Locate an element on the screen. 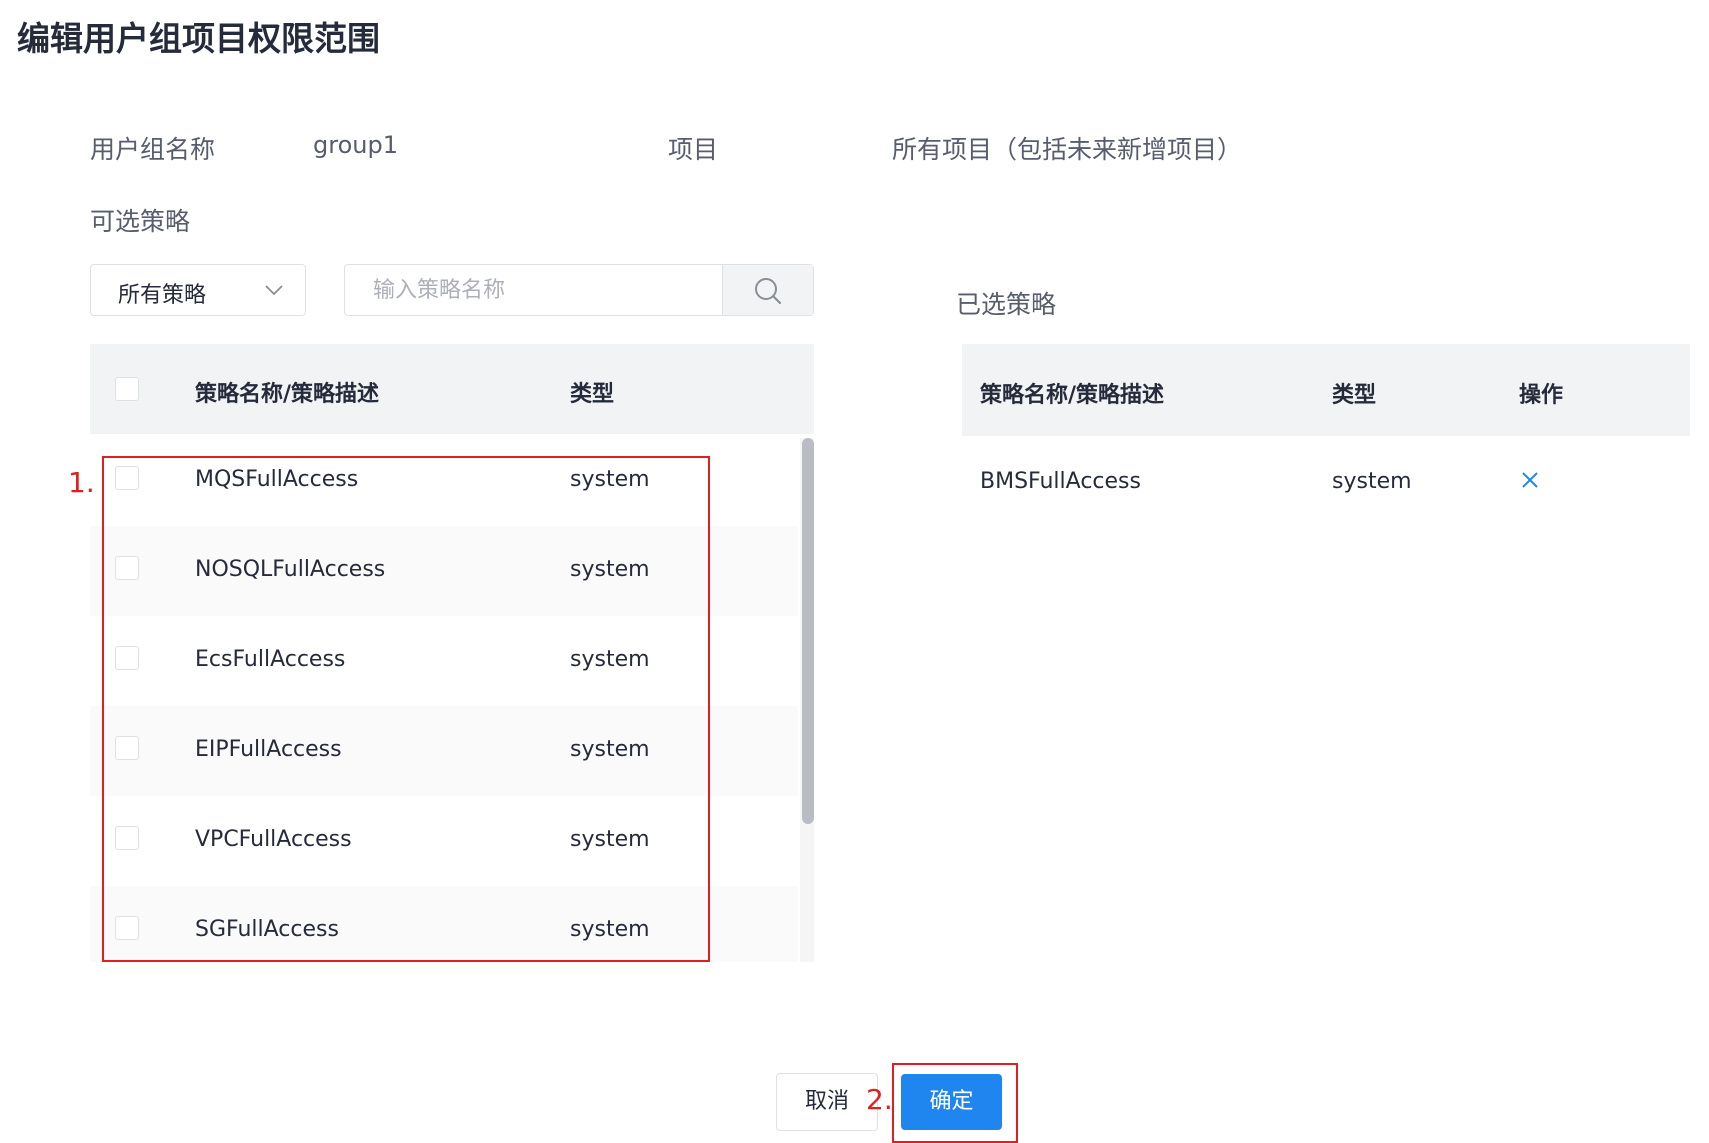 The height and width of the screenshot is (1143, 1709). policy-search-input is located at coordinates (534, 290).